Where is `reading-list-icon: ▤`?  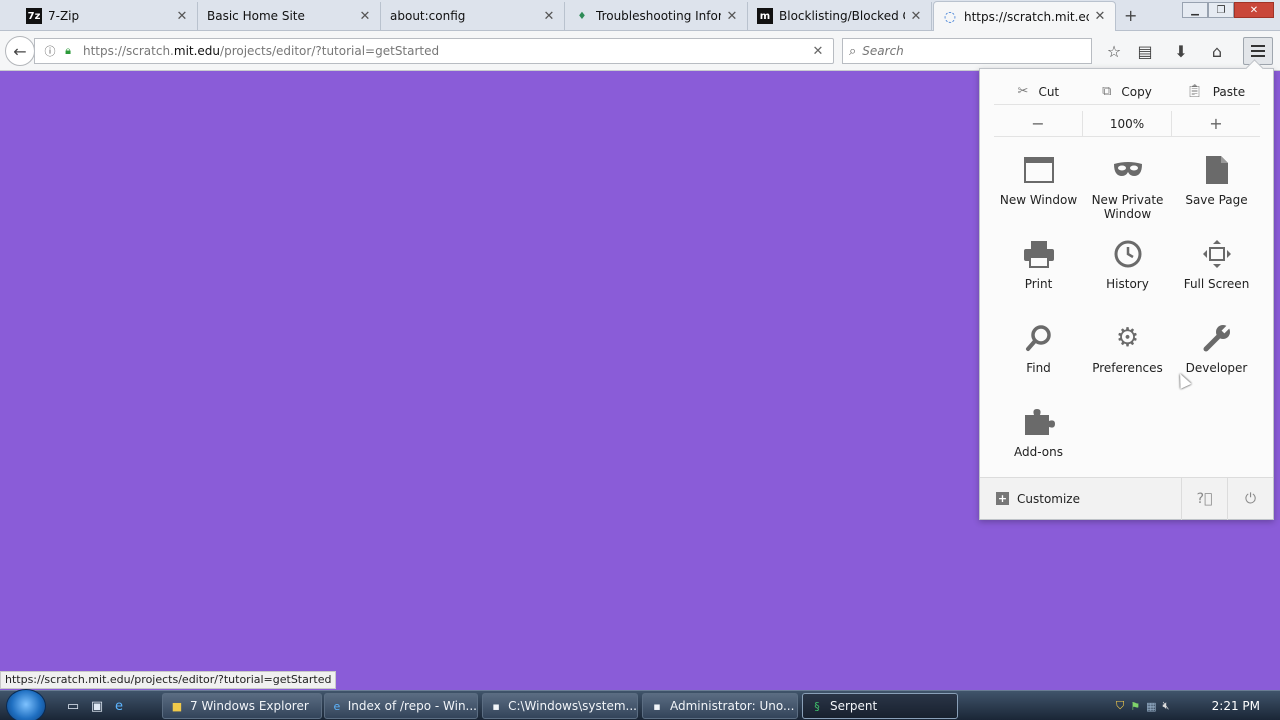 reading-list-icon: ▤ is located at coordinates (1145, 51).